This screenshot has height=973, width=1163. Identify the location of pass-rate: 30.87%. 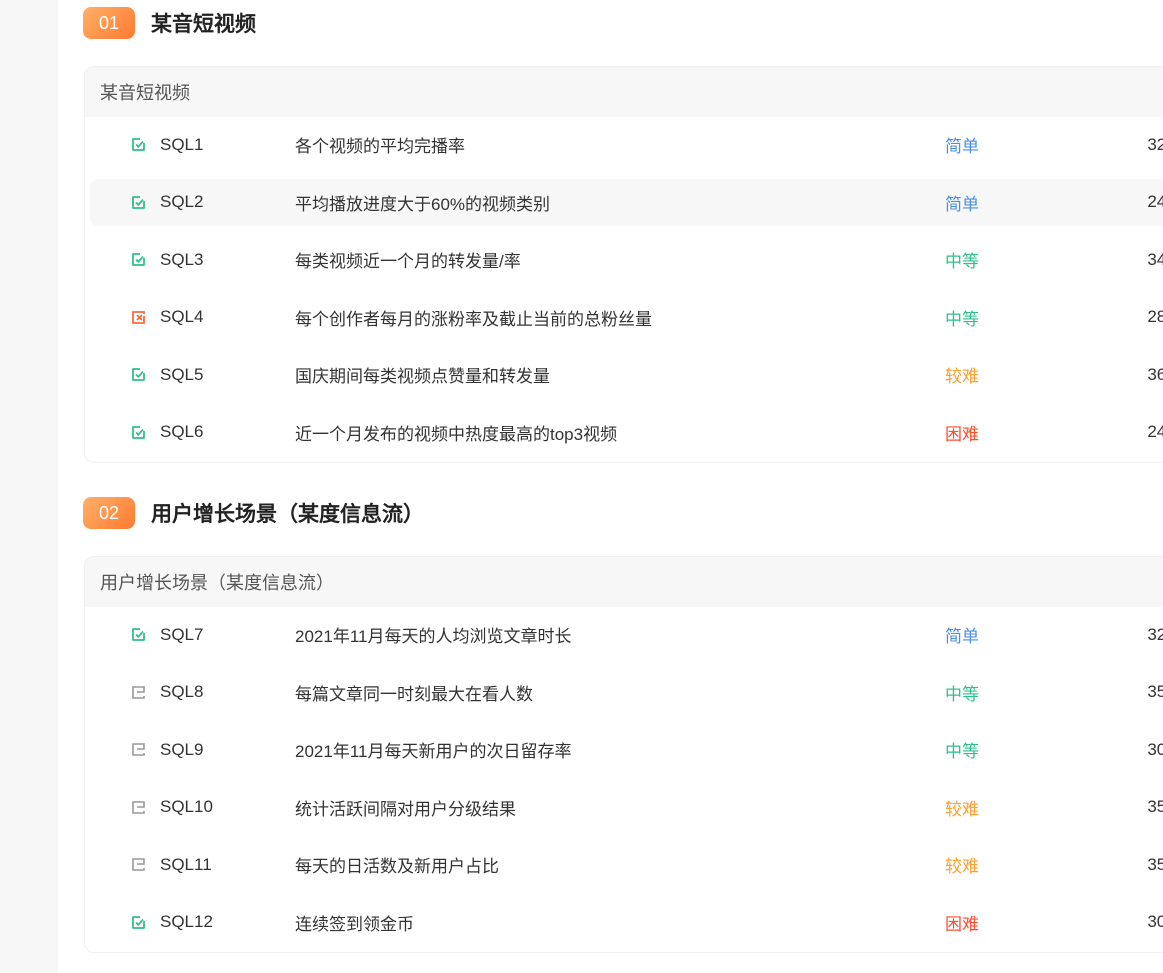
(1155, 749).